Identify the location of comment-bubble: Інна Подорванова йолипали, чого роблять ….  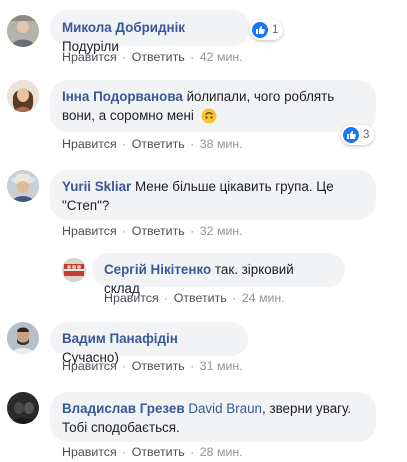
(213, 106).